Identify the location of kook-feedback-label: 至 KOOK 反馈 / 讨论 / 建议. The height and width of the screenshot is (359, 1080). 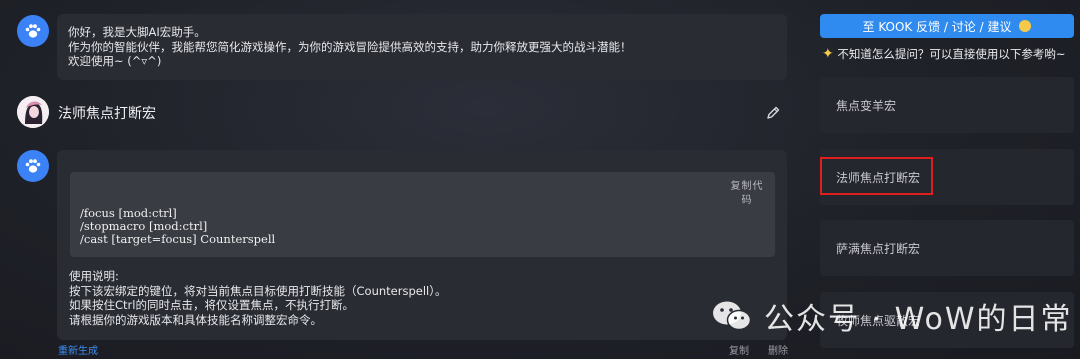
(937, 26).